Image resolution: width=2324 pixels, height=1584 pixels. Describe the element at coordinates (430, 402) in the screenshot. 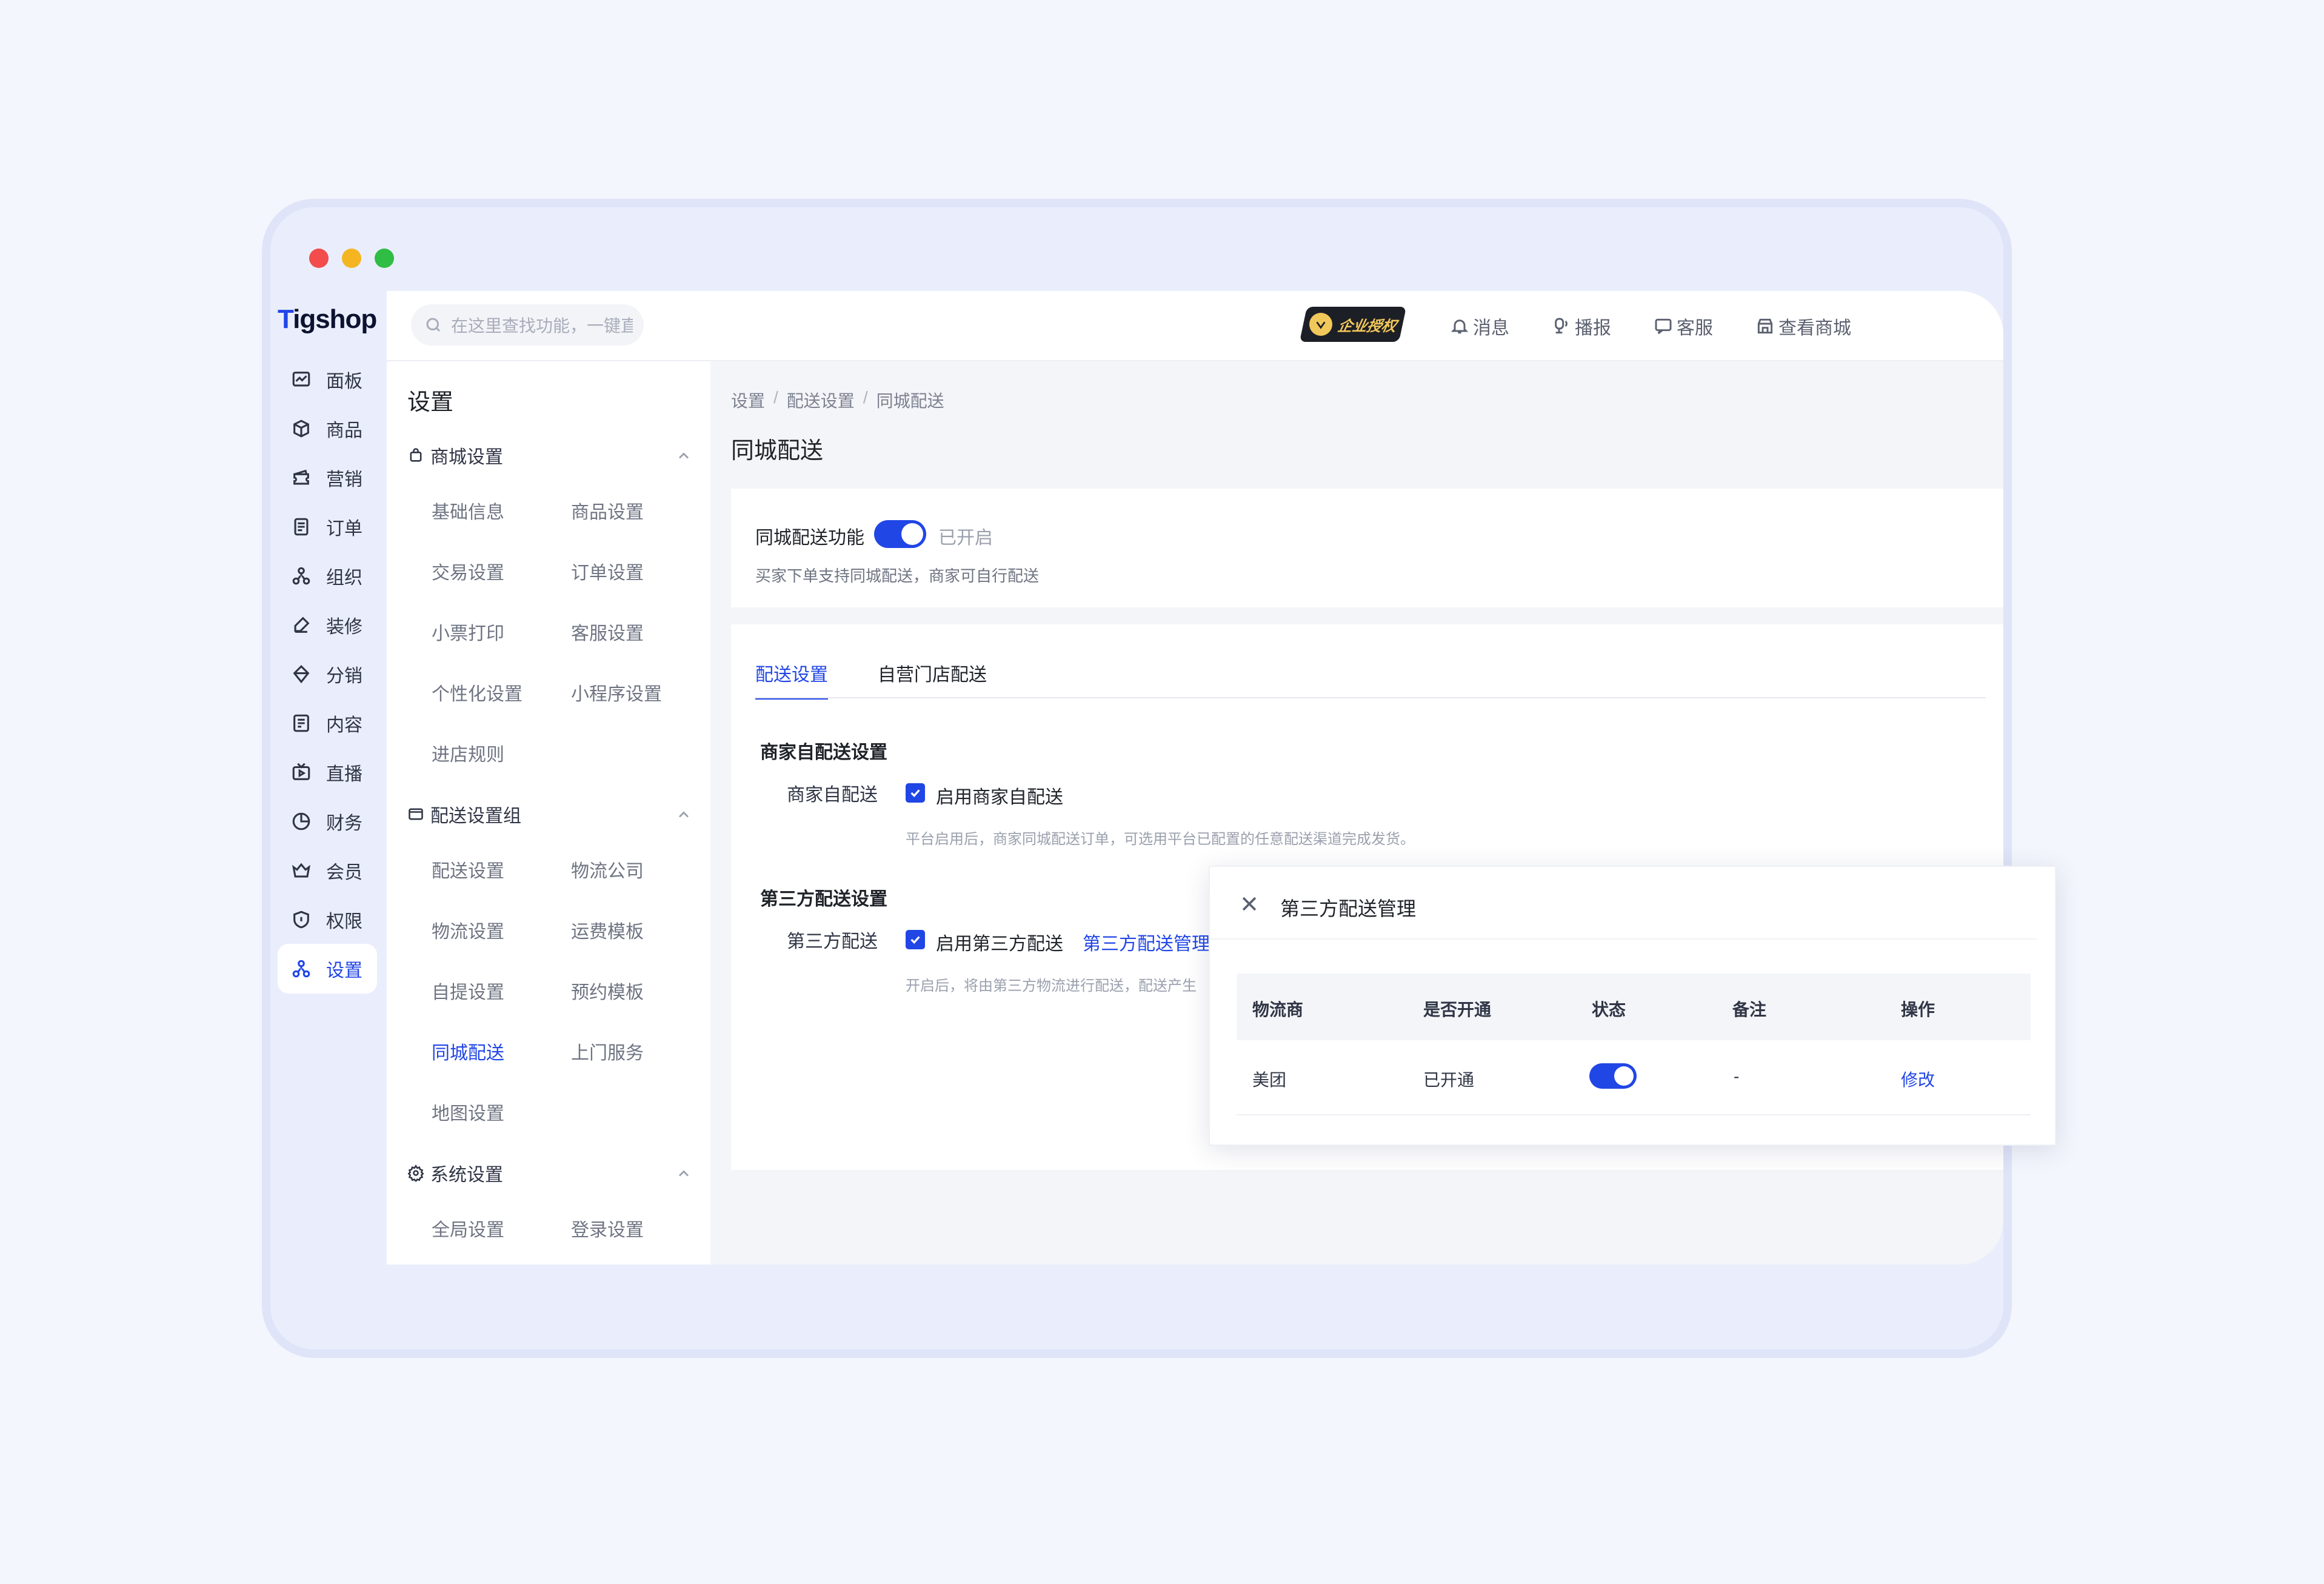

I see `subnav-title: 设置` at that location.